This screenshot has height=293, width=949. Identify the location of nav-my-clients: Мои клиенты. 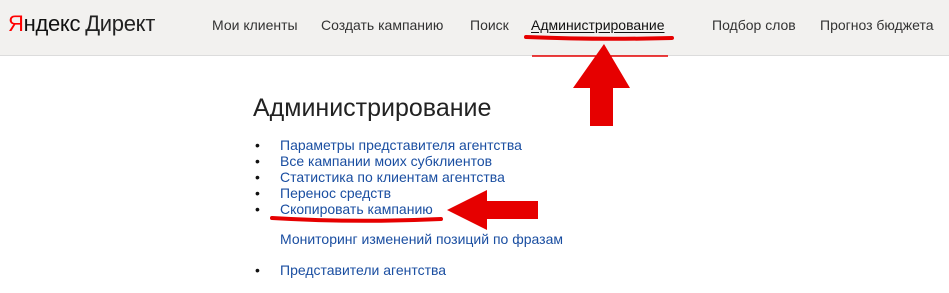
(255, 25).